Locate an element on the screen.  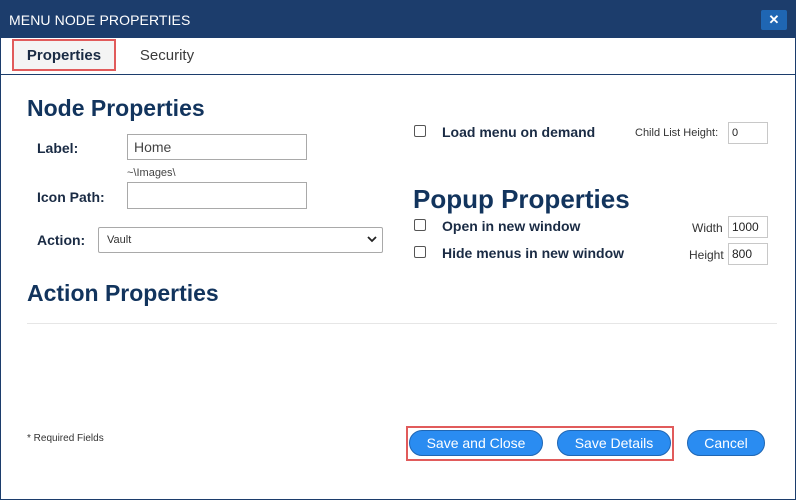
icon-path-hint: ~\Images\ is located at coordinates (151, 173).